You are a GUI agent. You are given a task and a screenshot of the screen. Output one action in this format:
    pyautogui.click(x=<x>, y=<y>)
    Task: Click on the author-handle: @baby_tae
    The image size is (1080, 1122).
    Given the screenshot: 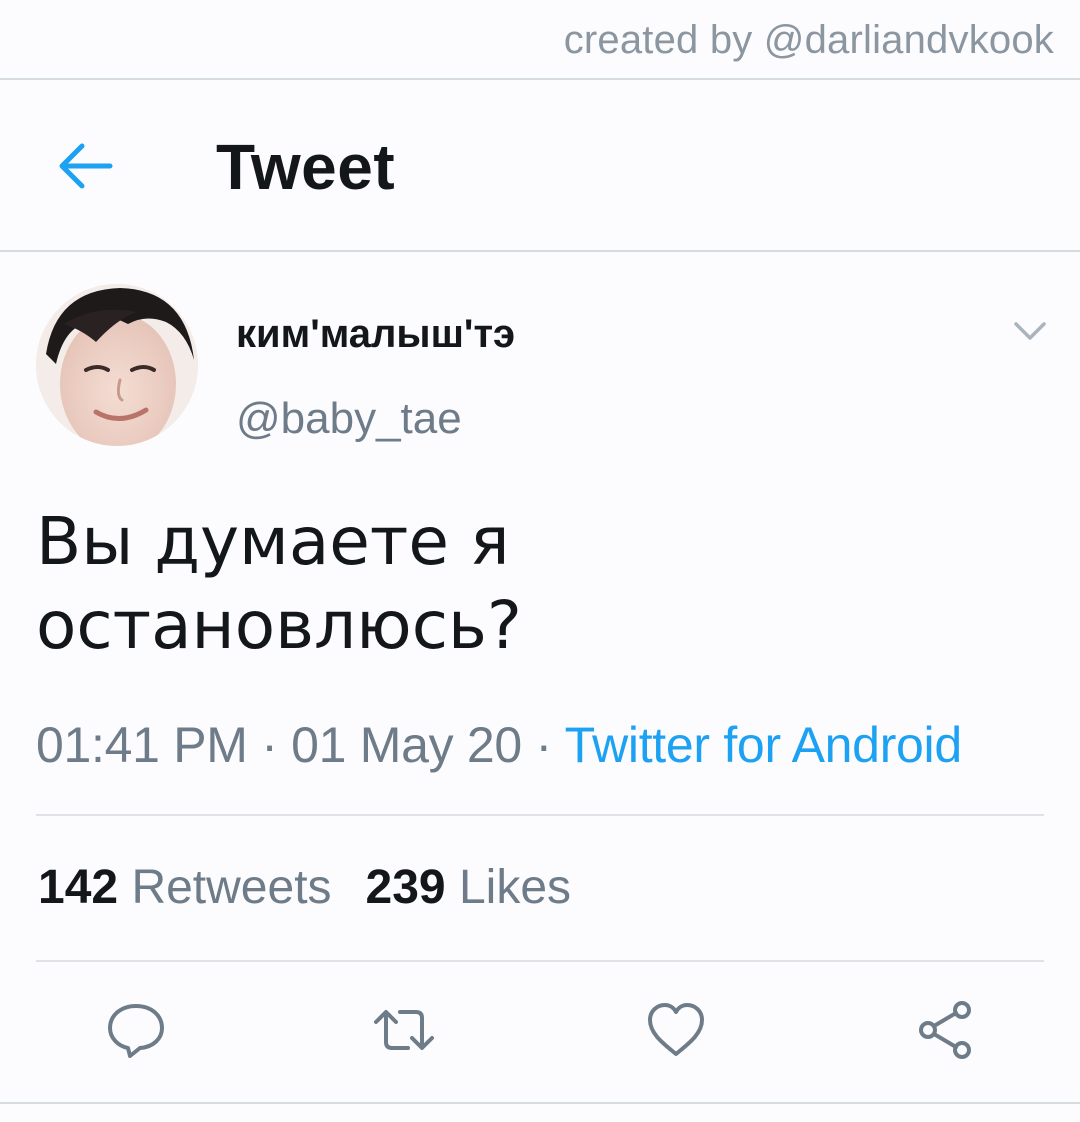 What is the action you would take?
    pyautogui.click(x=349, y=419)
    